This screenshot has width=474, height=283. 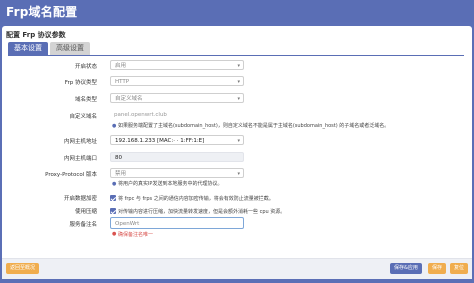 I want to click on encryption-help: 将 frpc 与 frps 之间的通信内容加密传输，将会有效防止流量被拦截。, so click(x=196, y=199).